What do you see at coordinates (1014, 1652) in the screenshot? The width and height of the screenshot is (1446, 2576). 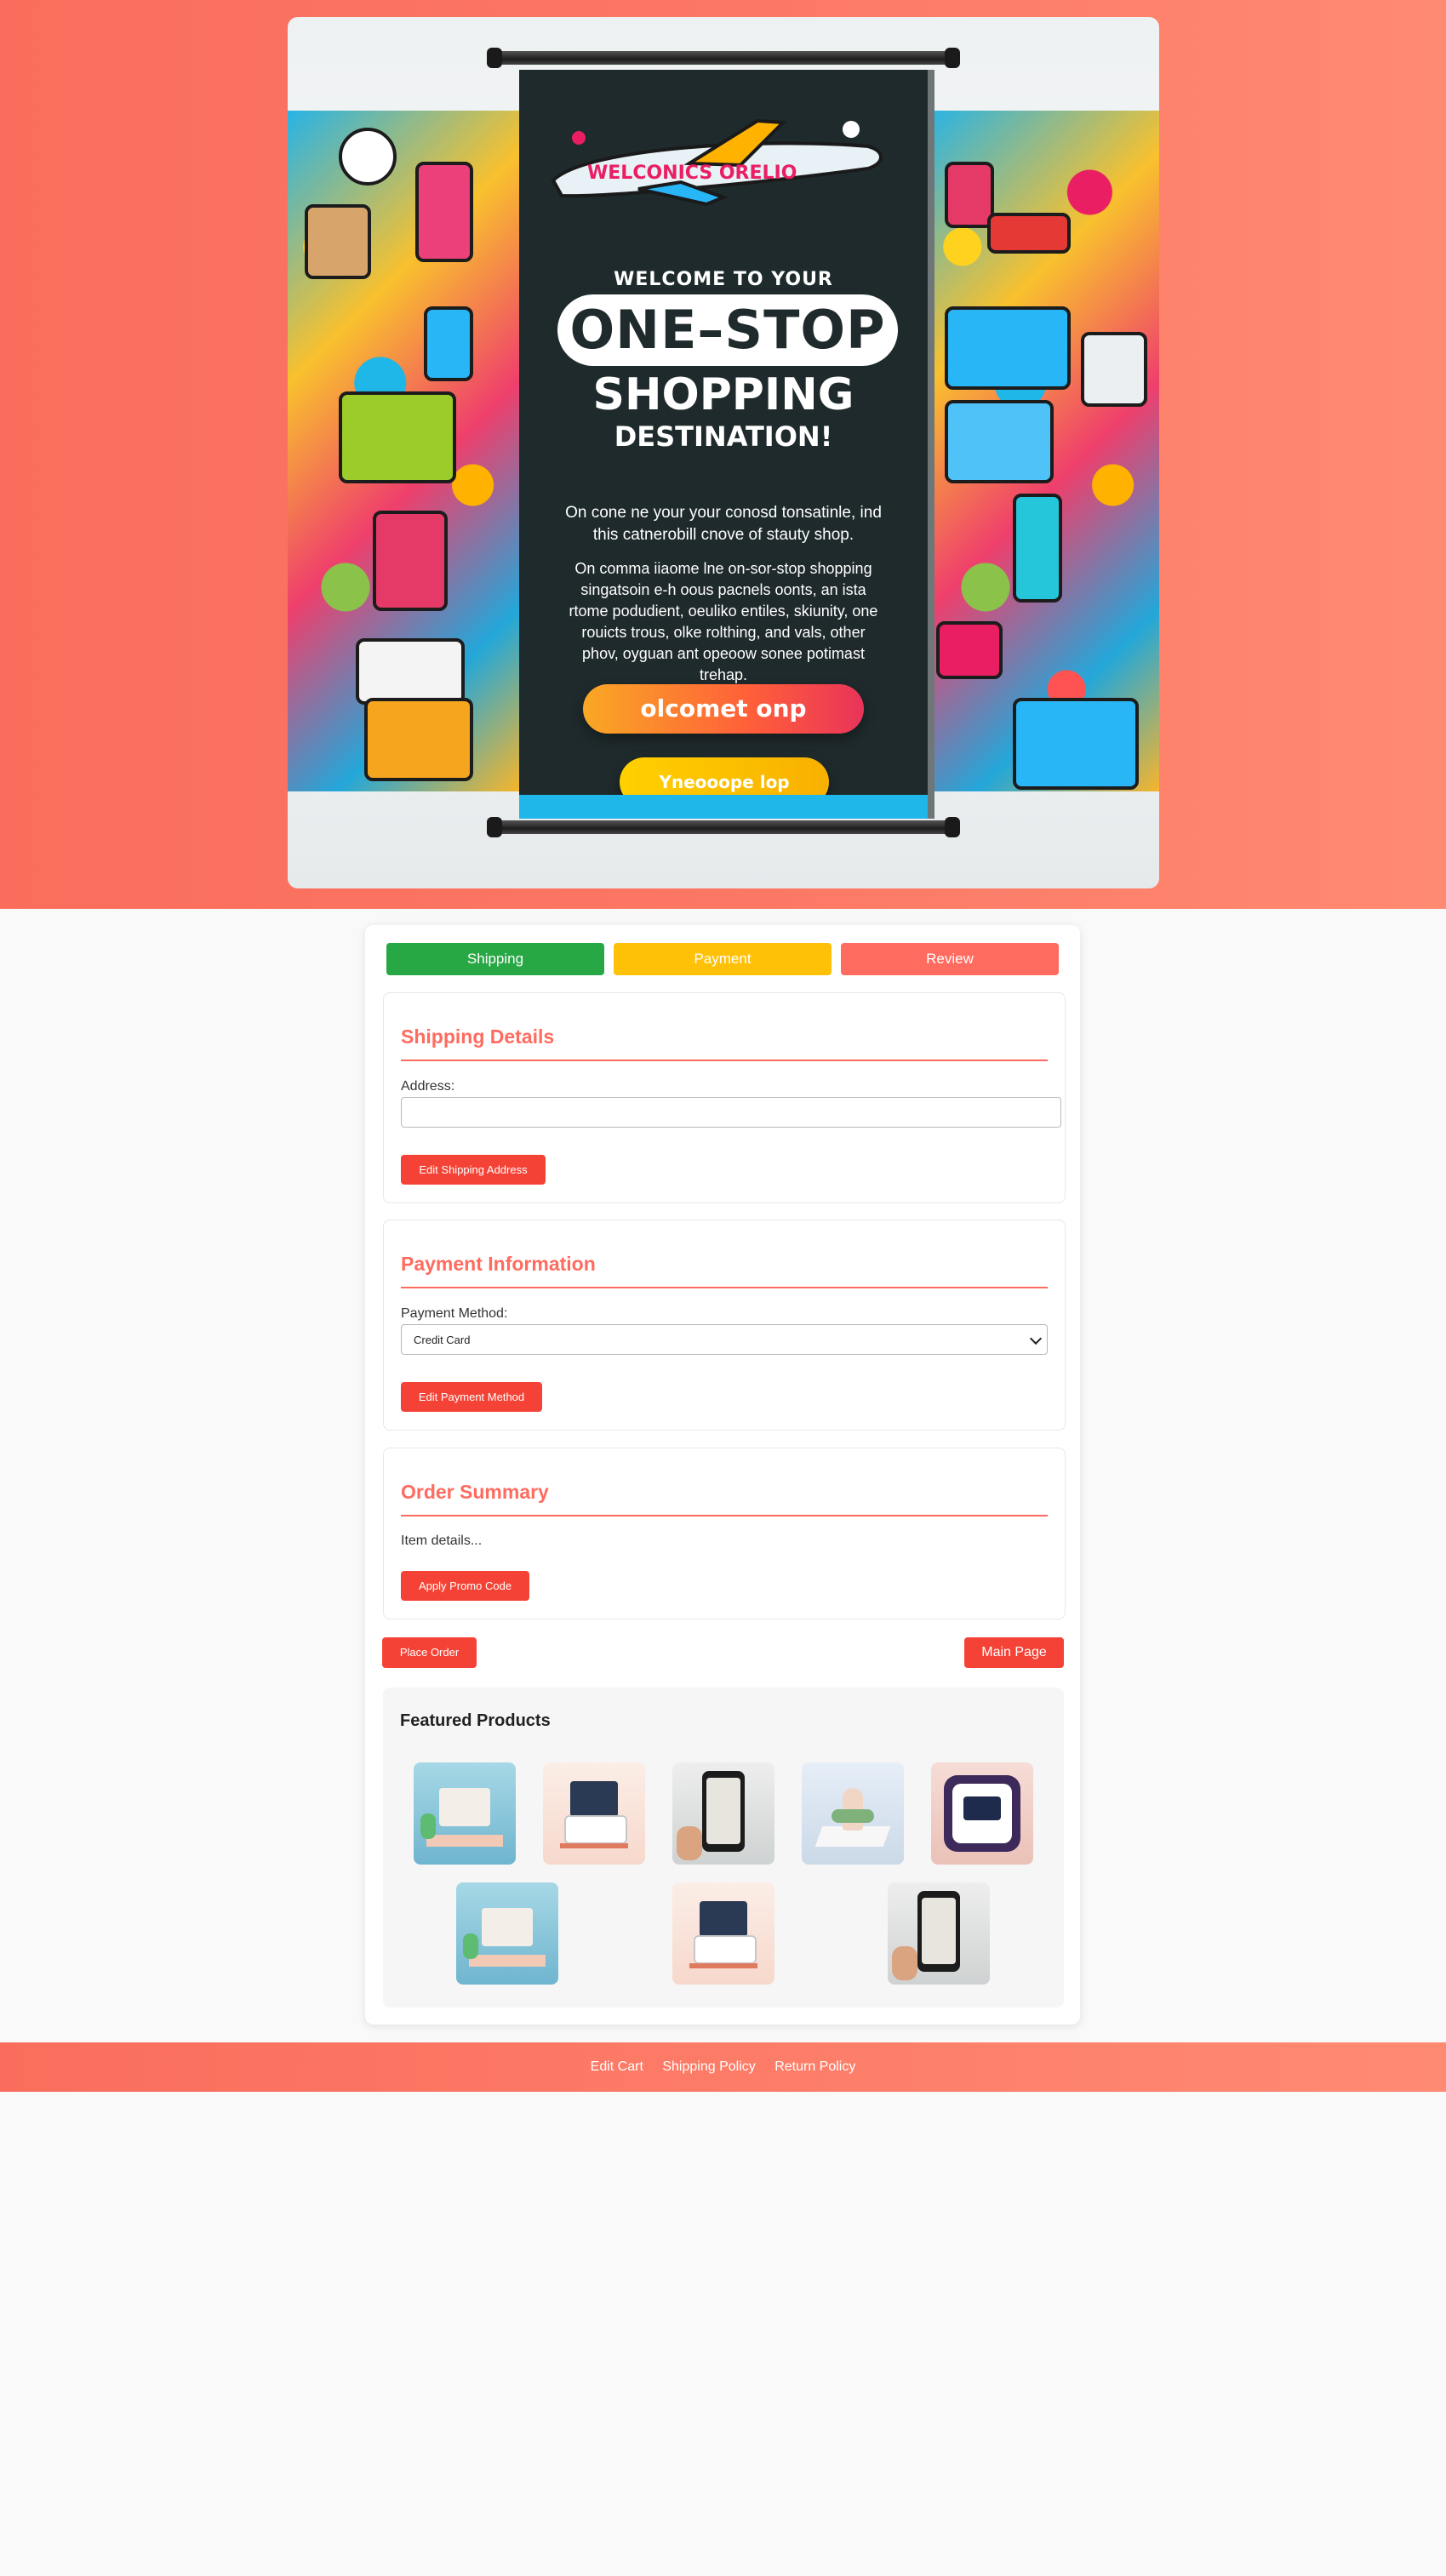 I see `main-page-button: Main Page` at bounding box center [1014, 1652].